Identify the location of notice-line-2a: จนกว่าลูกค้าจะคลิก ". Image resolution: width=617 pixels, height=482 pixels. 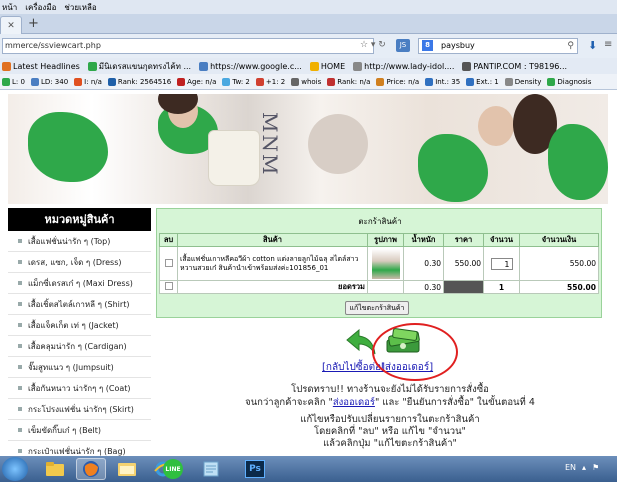
(289, 402).